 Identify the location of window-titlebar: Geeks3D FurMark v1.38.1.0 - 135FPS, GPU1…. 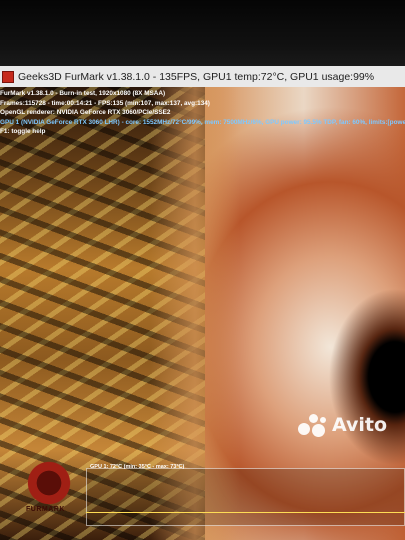
(202, 77).